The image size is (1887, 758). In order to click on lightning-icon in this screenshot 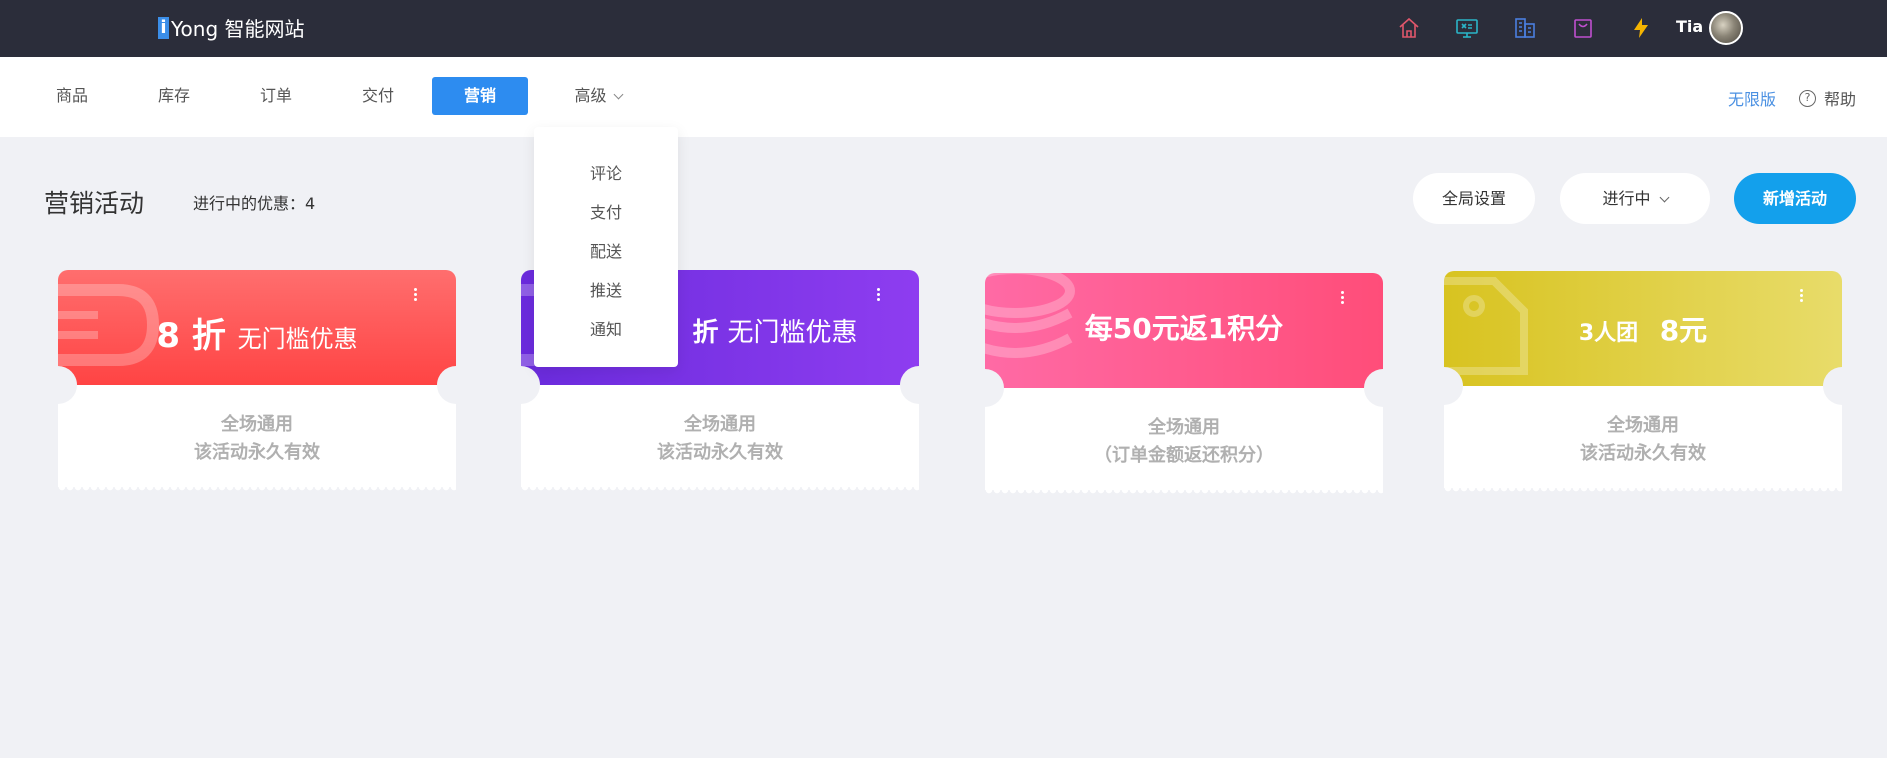, I will do `click(1641, 28)`.